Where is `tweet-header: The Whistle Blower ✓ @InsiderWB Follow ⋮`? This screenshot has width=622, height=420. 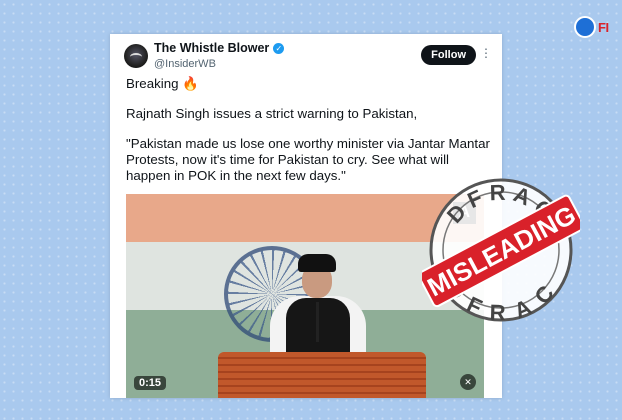
tweet-header: The Whistle Blower ✓ @InsiderWB Follow ⋮ is located at coordinates (308, 57).